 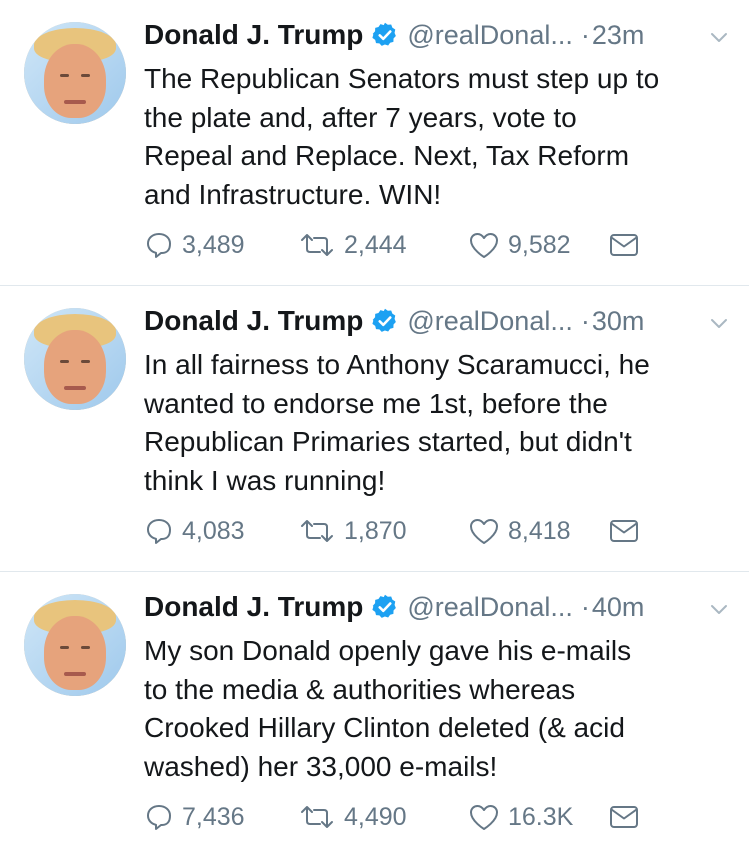 I want to click on retweet-count: 4,490, so click(x=375, y=816).